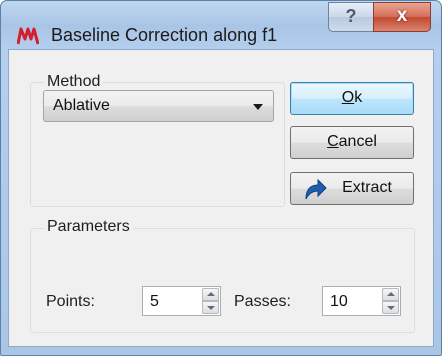  Describe the element at coordinates (158, 106) in the screenshot. I see `method-dropdown: Ablative` at that location.